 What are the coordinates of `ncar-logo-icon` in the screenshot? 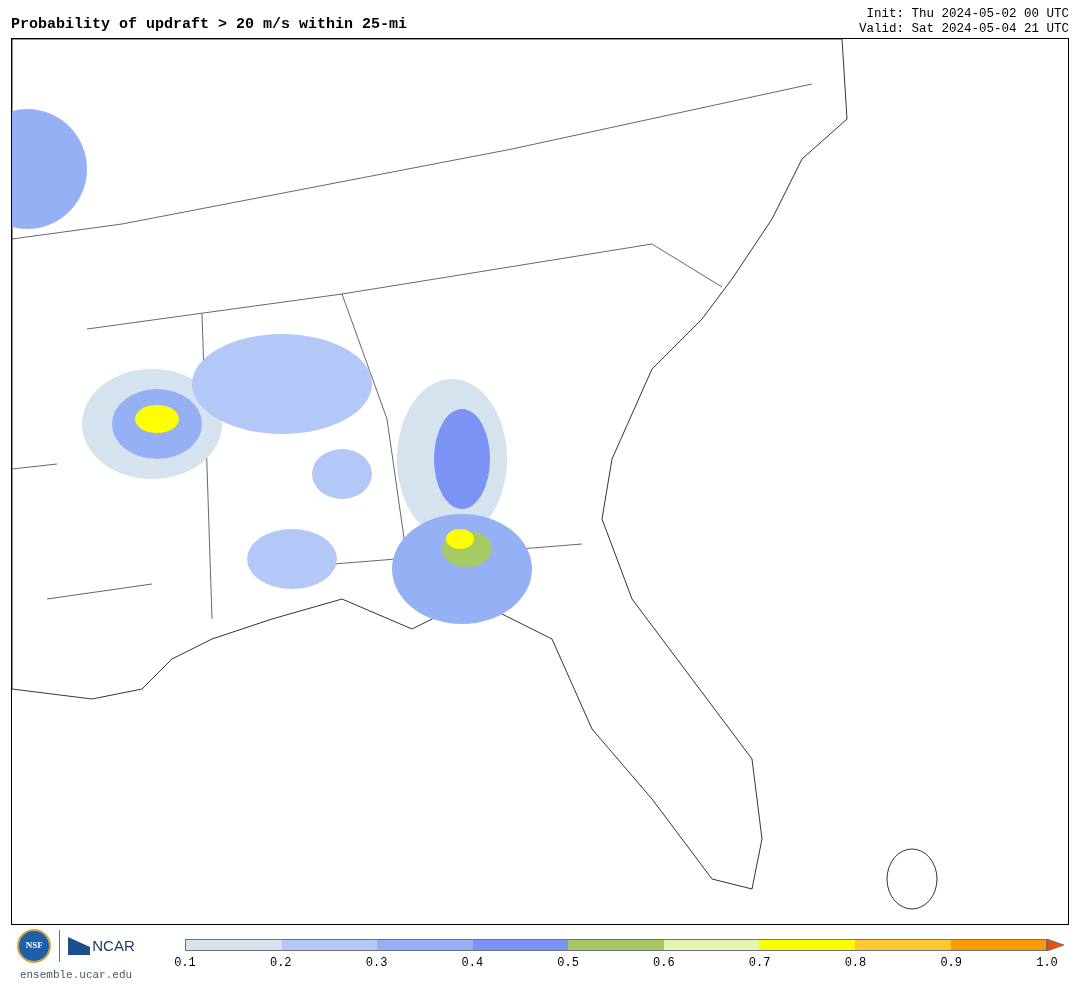 It's located at (79, 946).